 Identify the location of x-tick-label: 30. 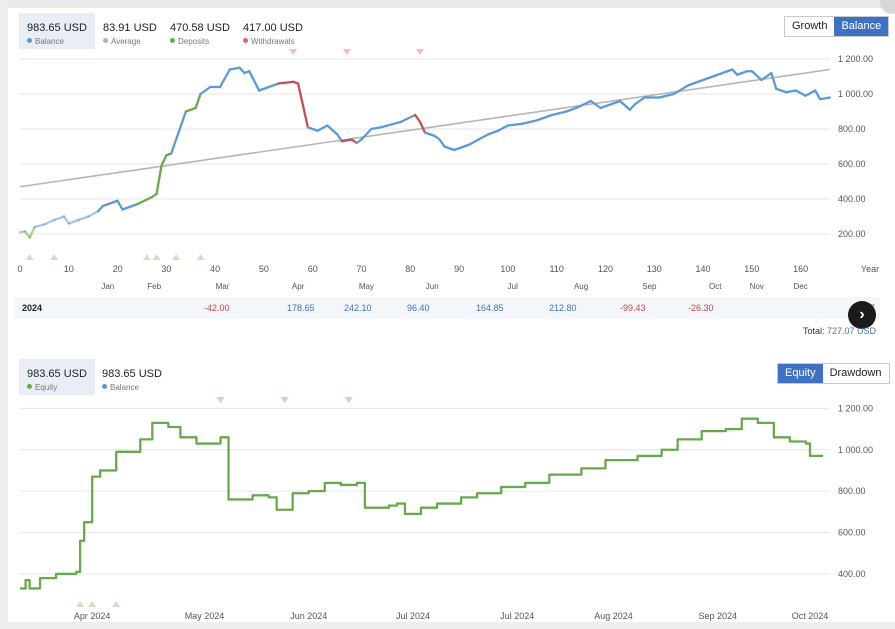
(166, 269).